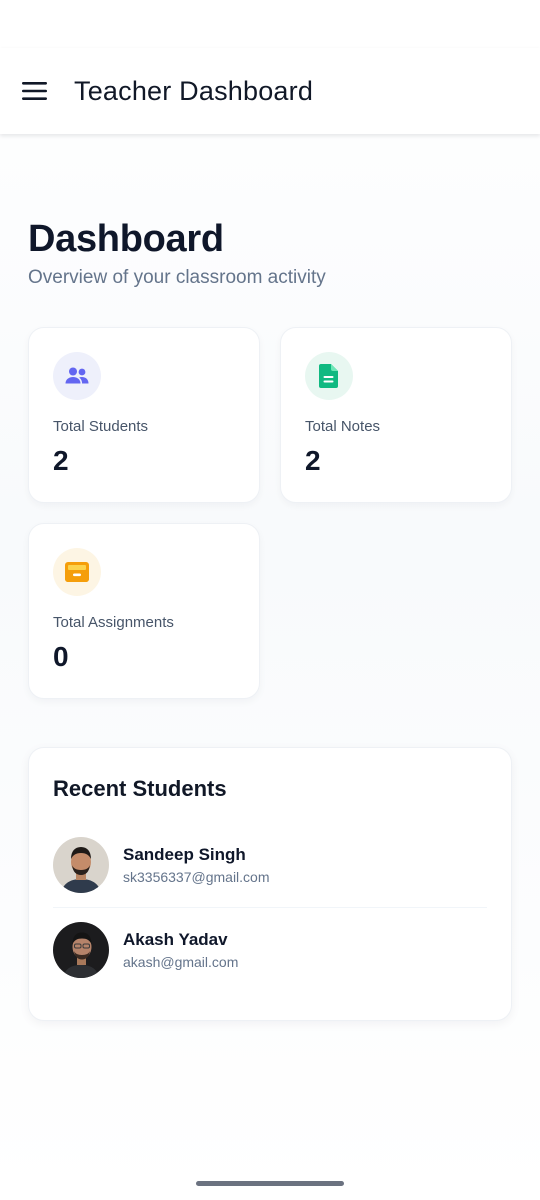 The image size is (540, 1200). What do you see at coordinates (175, 939) in the screenshot?
I see `student-name: Akash Yadav` at bounding box center [175, 939].